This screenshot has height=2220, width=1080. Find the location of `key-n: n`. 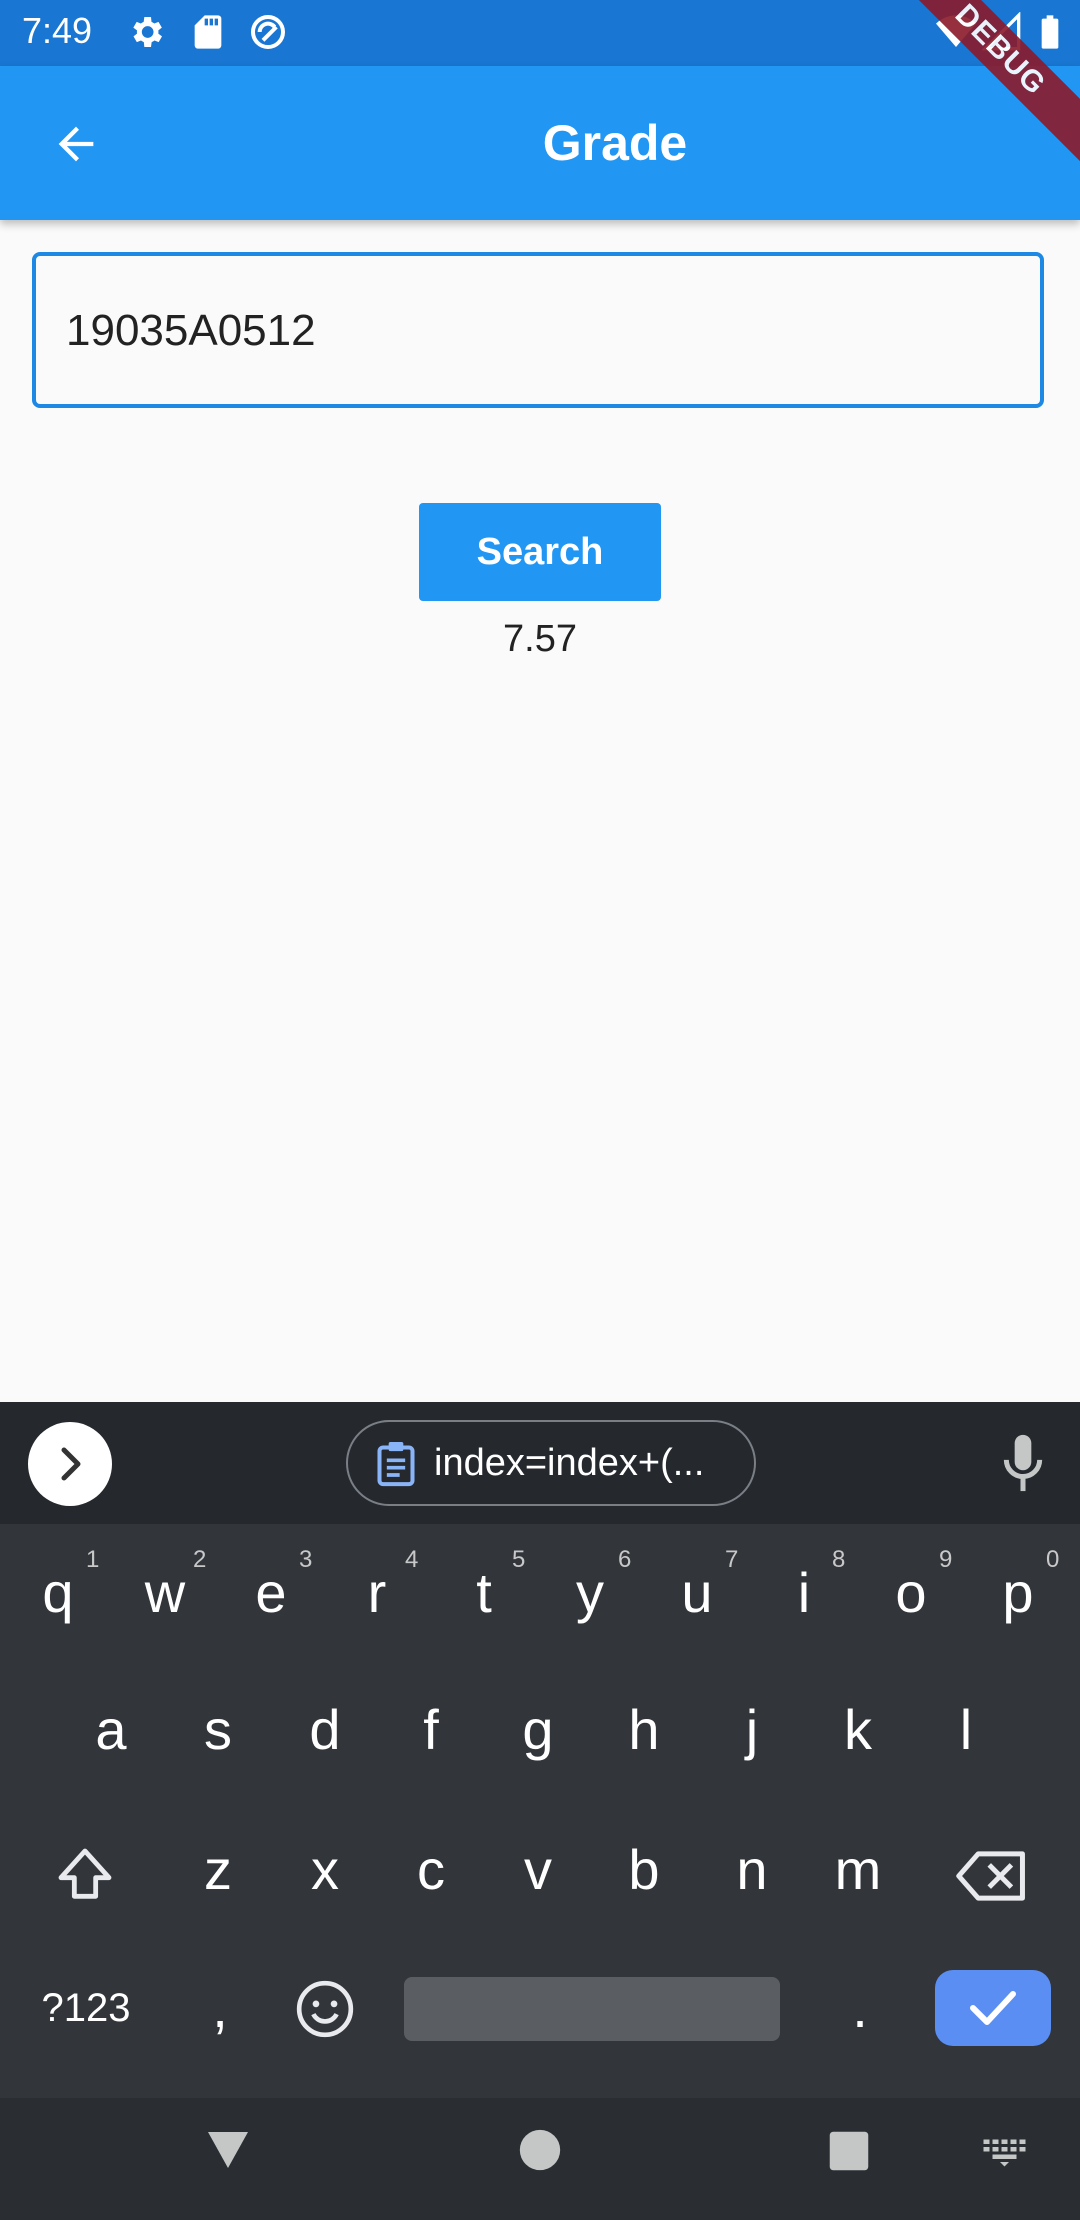

key-n: n is located at coordinates (752, 1870).